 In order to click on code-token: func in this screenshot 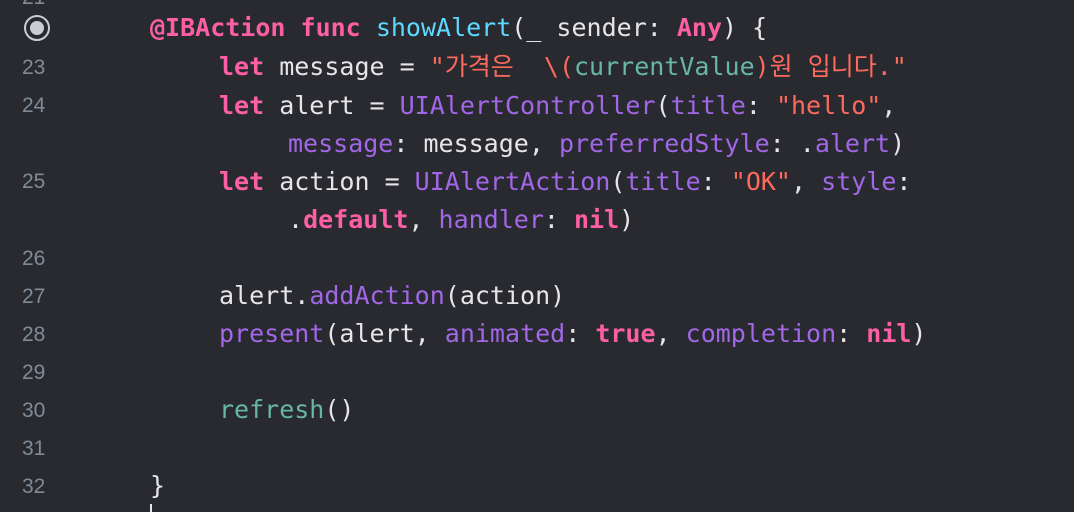, I will do `click(330, 27)`.